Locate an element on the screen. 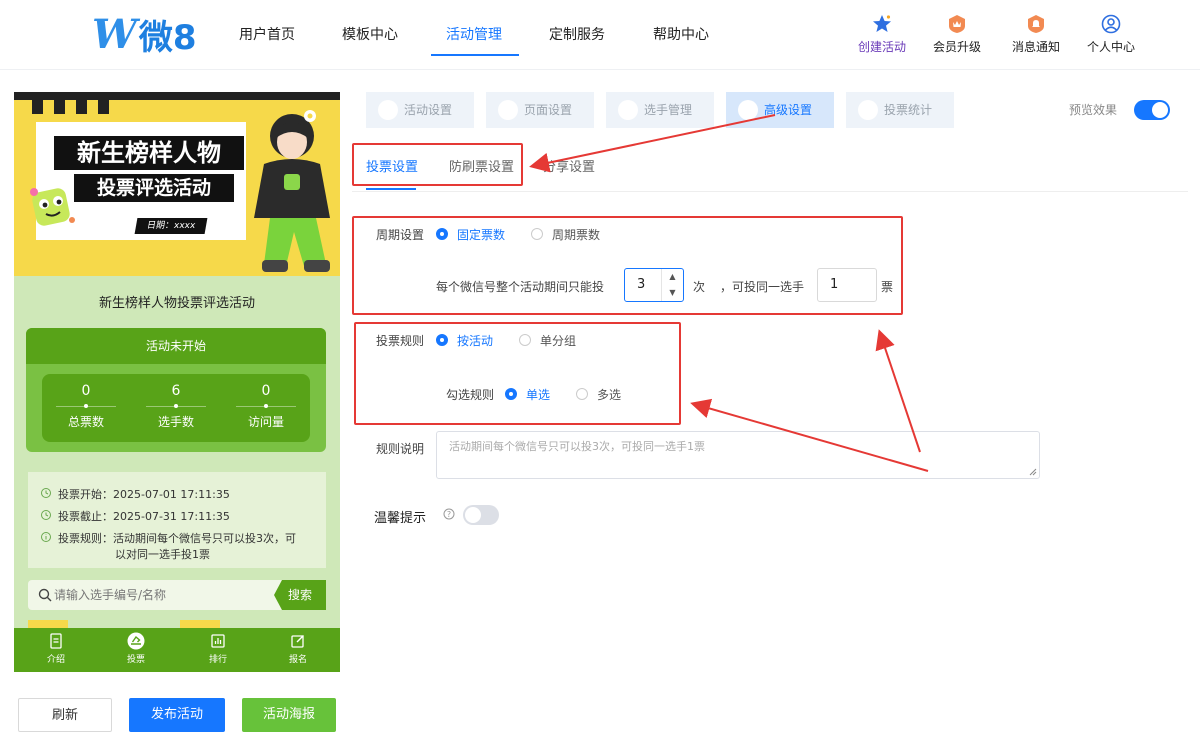  resize-grip-icon is located at coordinates (1033, 472).